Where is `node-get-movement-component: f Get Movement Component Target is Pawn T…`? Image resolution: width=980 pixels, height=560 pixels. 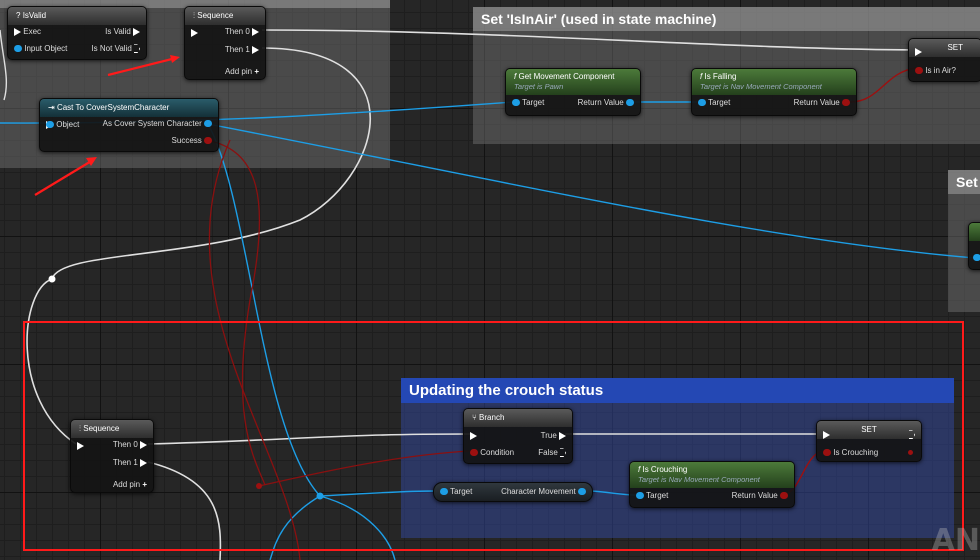 node-get-movement-component: f Get Movement Component Target is Pawn T… is located at coordinates (573, 92).